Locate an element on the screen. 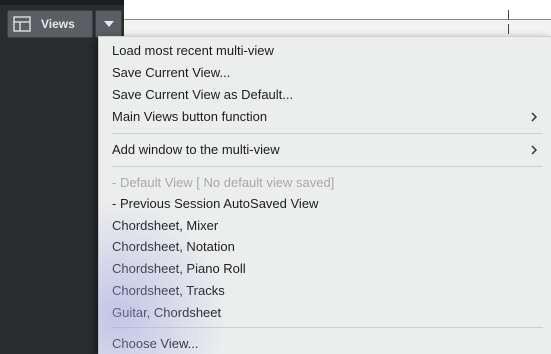 The image size is (551, 354). chevron-down-icon is located at coordinates (108, 24).